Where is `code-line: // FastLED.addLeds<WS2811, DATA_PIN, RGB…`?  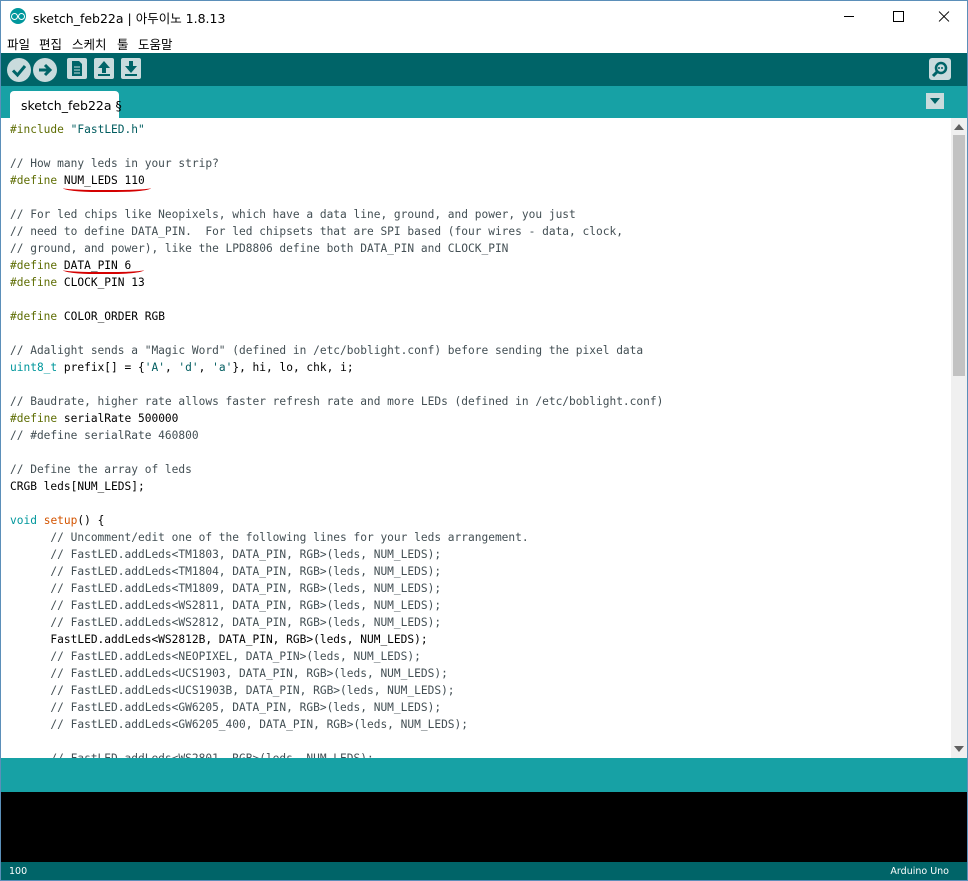 code-line: // FastLED.addLeds<WS2811, DATA_PIN, RGB… is located at coordinates (225, 605).